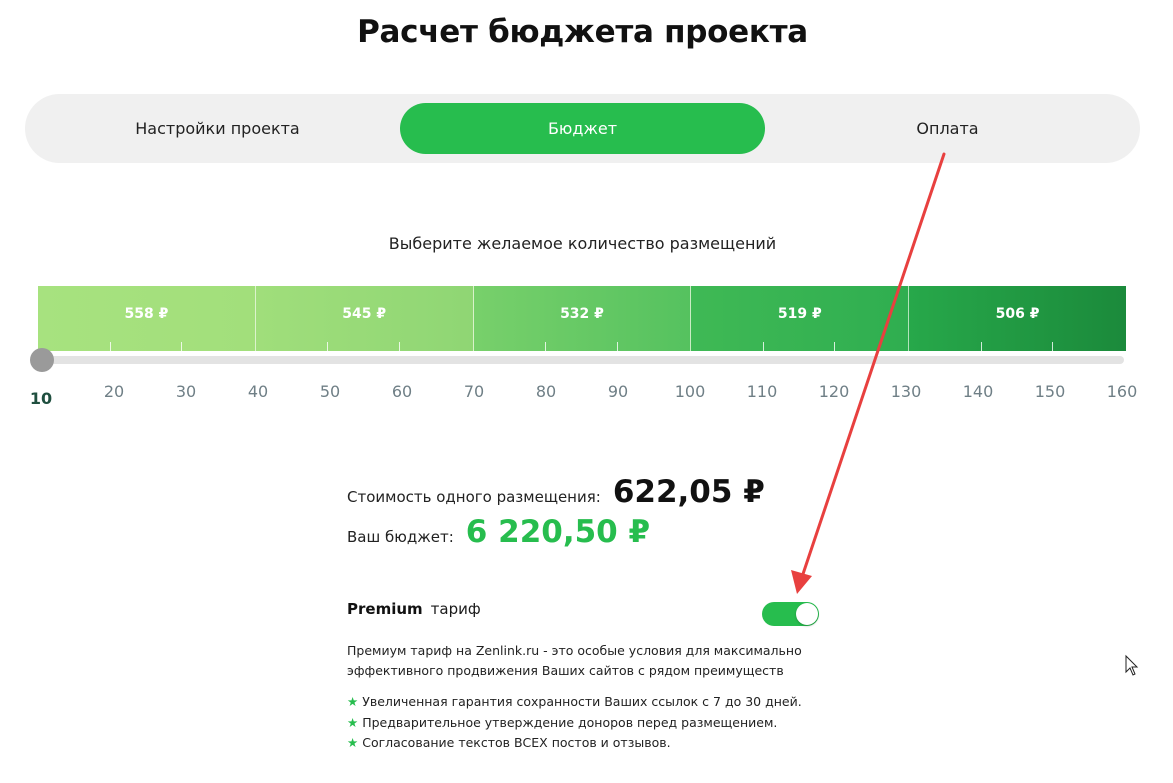 The height and width of the screenshot is (783, 1173). Describe the element at coordinates (364, 313) in the screenshot. I see `price-band-label: 545 ₽` at that location.